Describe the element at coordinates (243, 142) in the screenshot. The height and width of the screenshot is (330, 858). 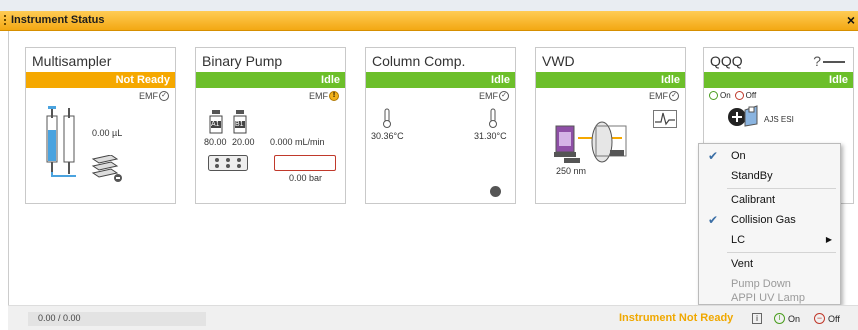
I see `solvent-b-percent: 20.00` at that location.